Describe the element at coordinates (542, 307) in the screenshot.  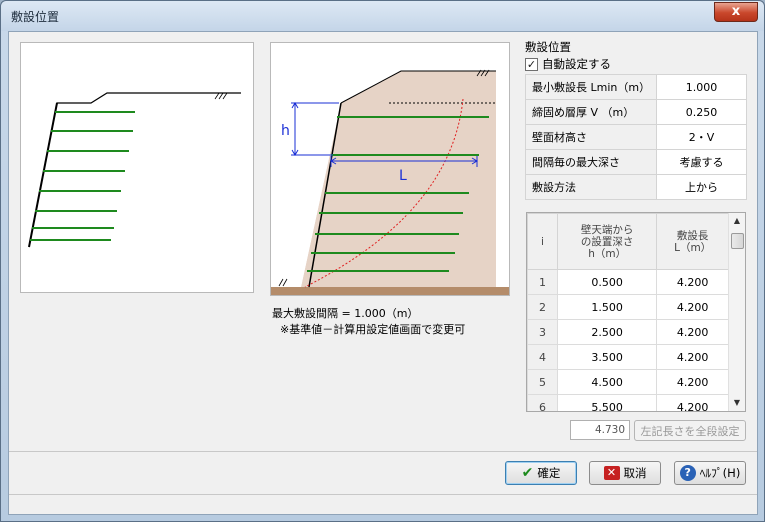
I see `row-index: 2` at that location.